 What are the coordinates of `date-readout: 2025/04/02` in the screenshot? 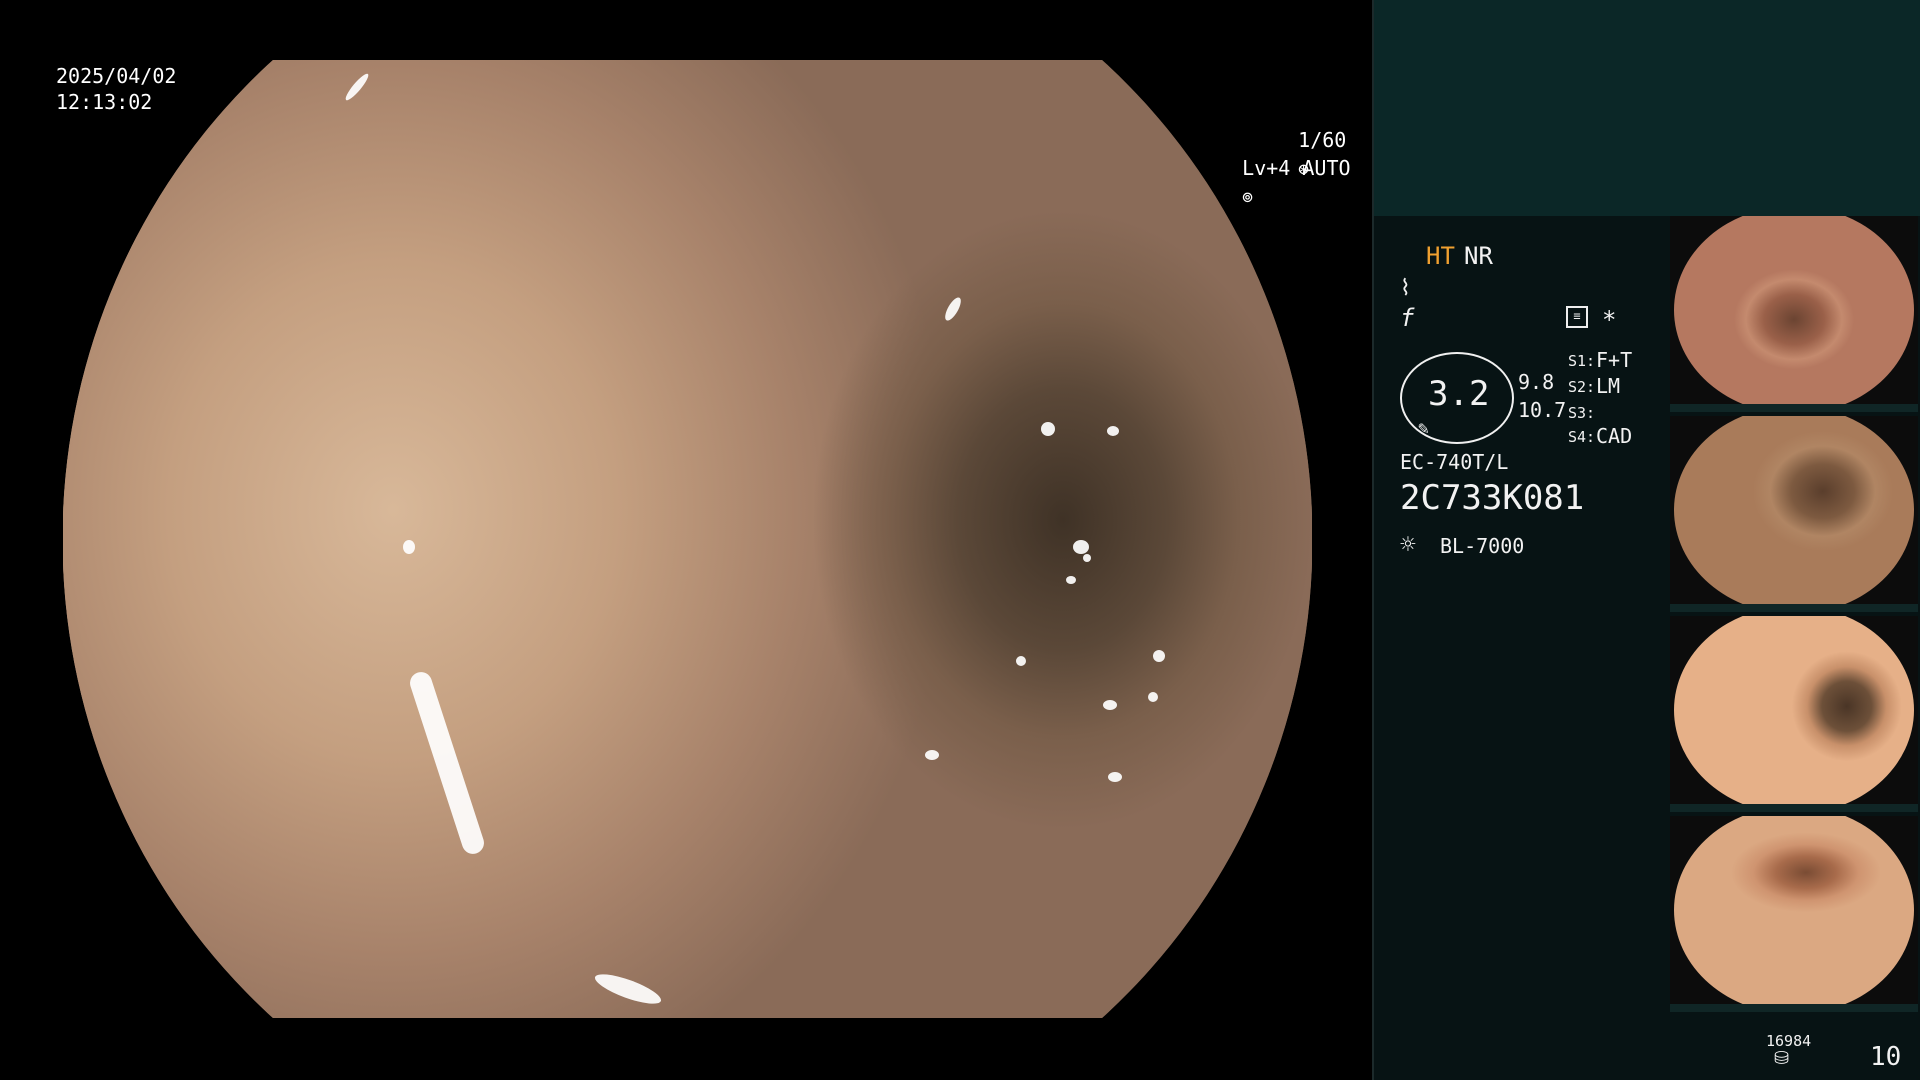 It's located at (116, 76).